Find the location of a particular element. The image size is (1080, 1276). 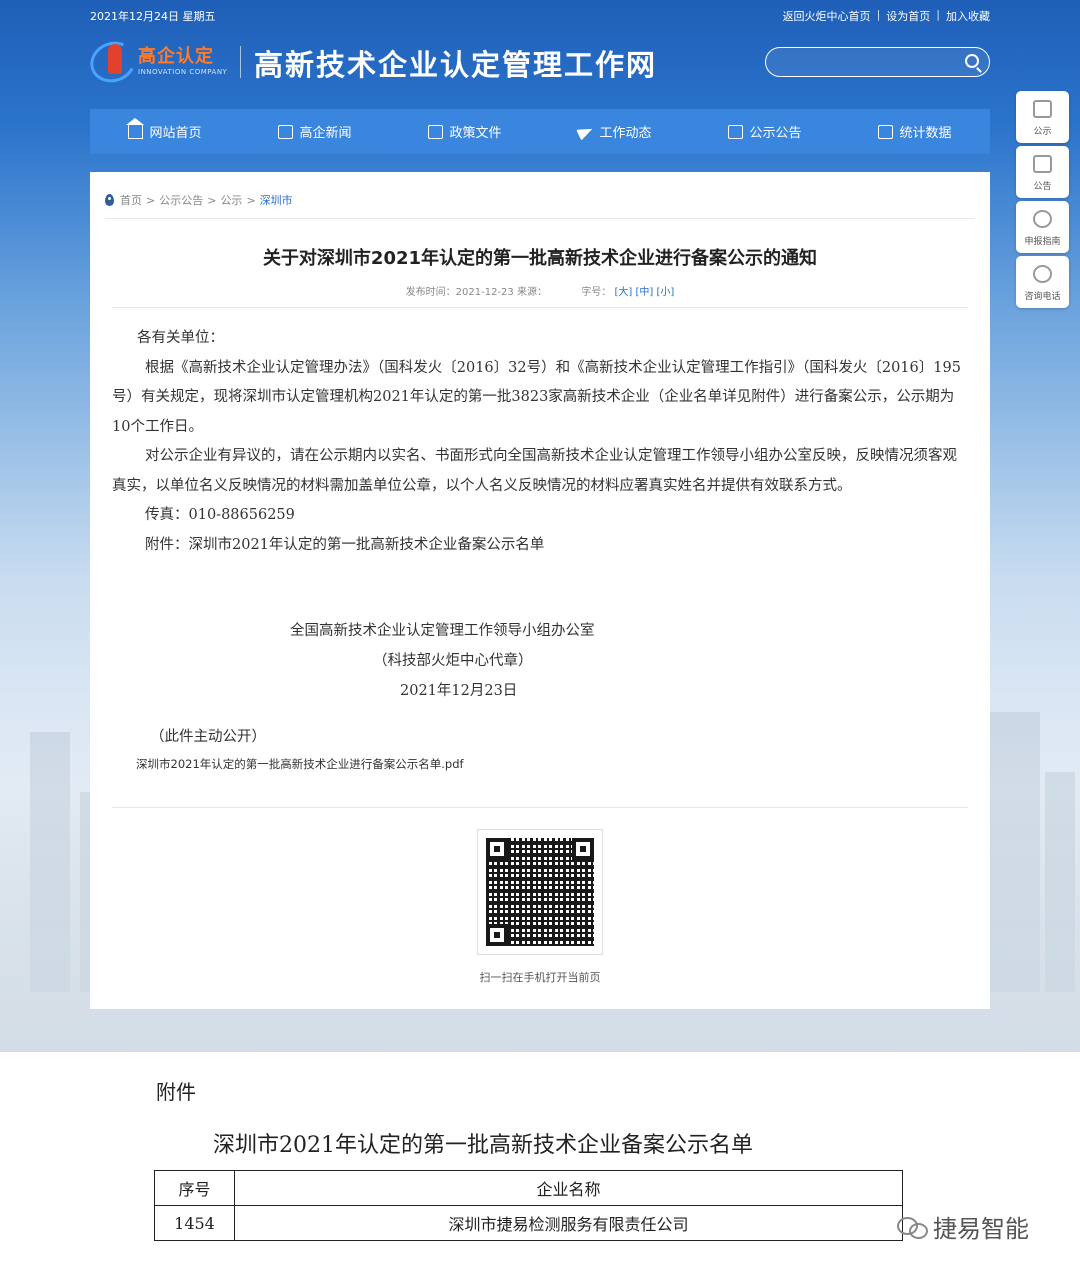

font-size-medium: [中] is located at coordinates (645, 292).